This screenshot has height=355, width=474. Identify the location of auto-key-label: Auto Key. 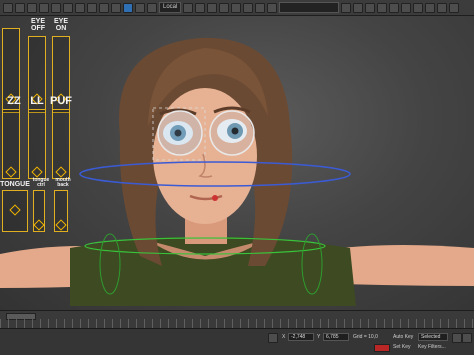
(403, 337).